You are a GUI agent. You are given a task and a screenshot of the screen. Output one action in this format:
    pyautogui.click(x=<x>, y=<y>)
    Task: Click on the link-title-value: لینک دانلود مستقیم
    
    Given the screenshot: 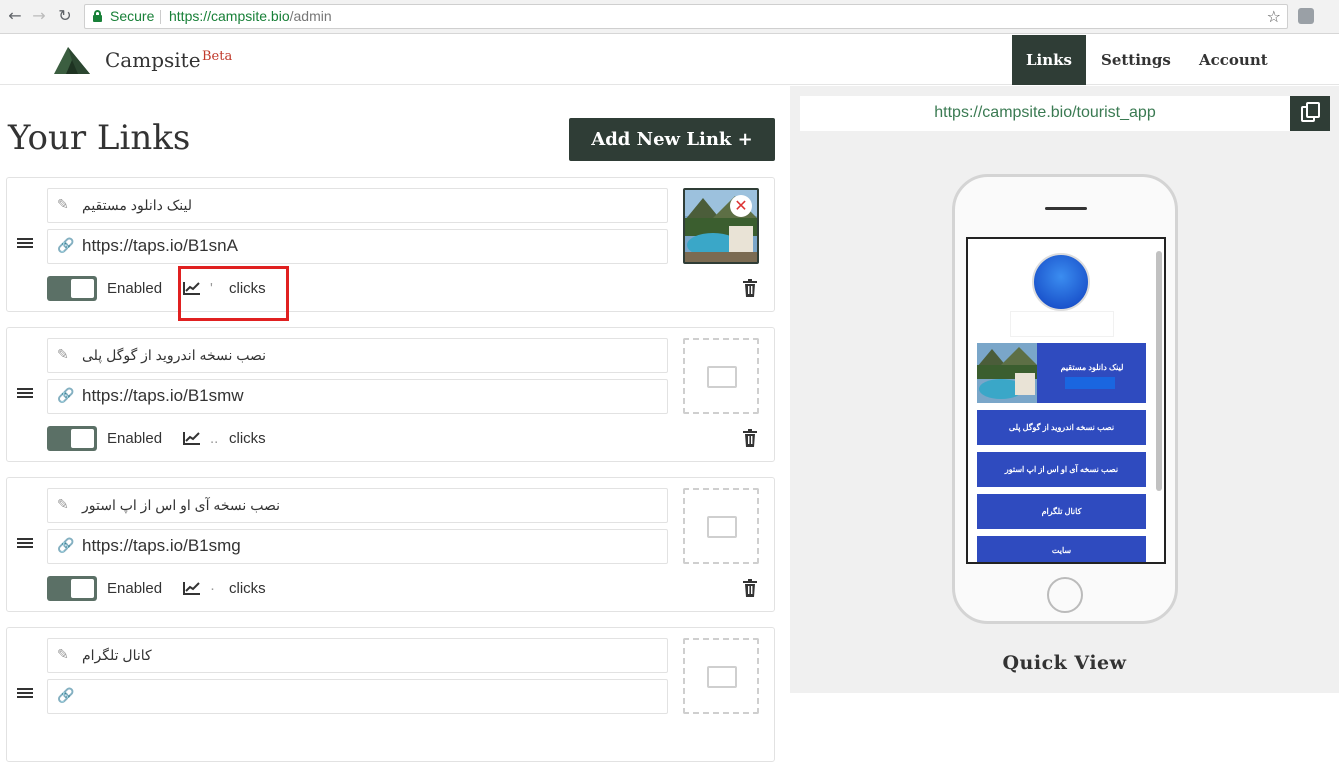 What is the action you would take?
    pyautogui.click(x=137, y=205)
    